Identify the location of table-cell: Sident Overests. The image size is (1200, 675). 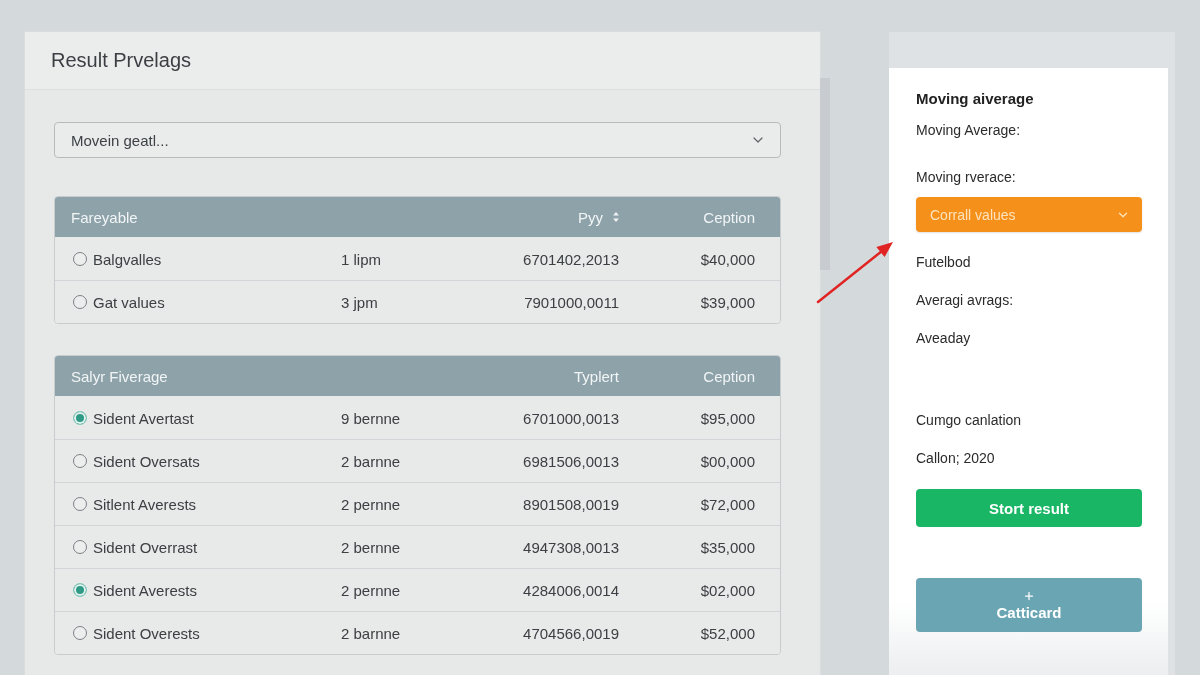
(146, 633).